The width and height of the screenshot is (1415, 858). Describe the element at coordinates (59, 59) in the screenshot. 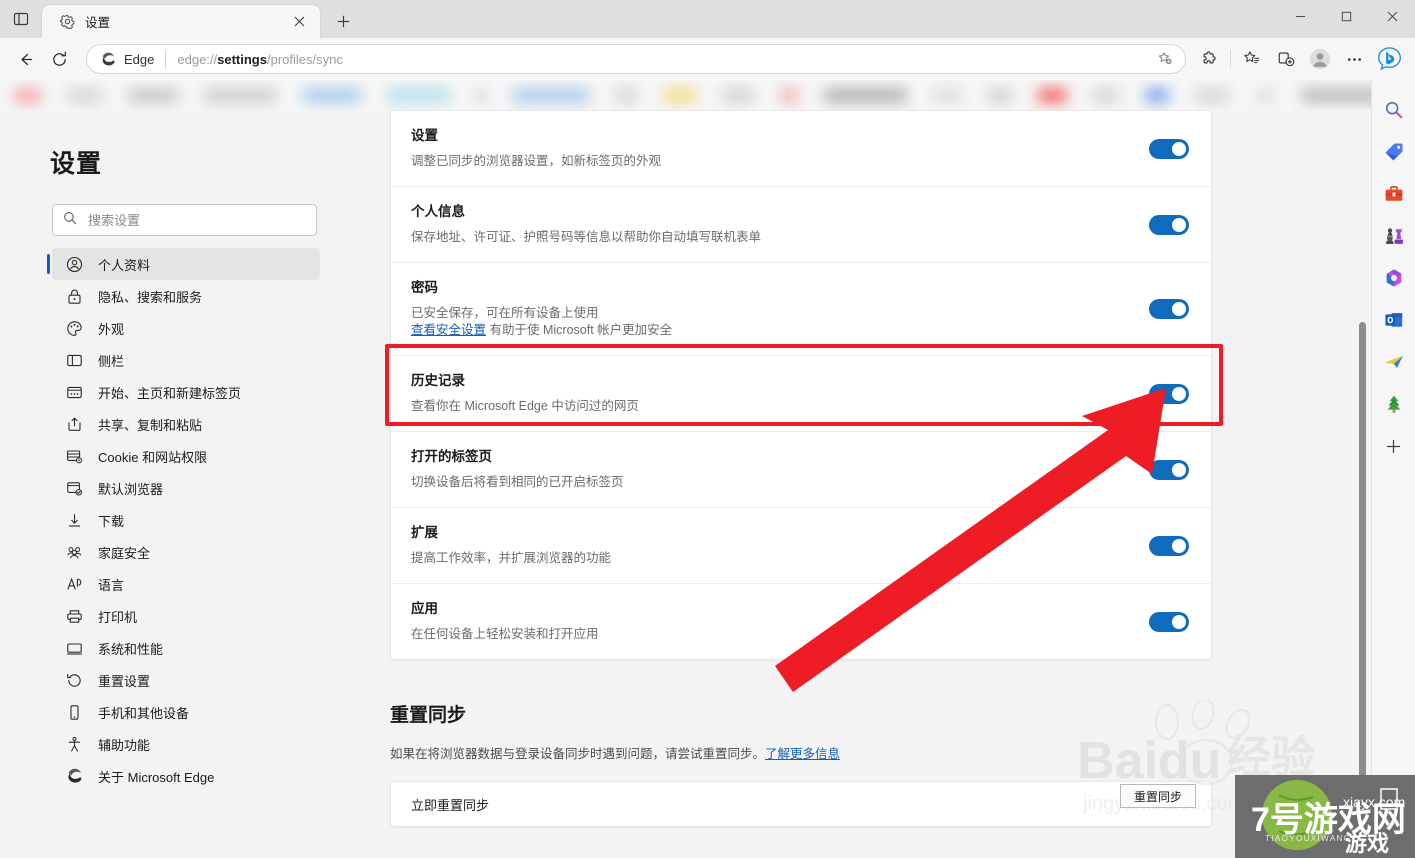

I see `refresh-icon` at that location.